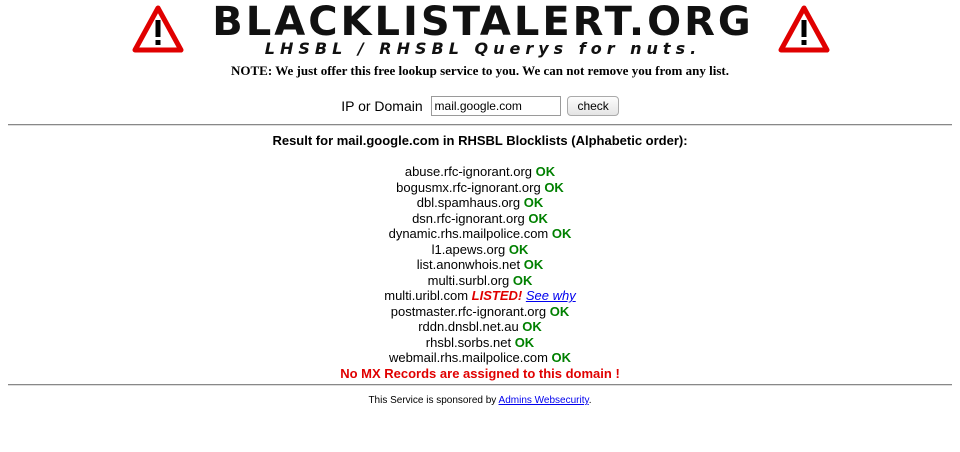 The height and width of the screenshot is (452, 960). What do you see at coordinates (590, 400) in the screenshot?
I see `sponsor-suffix: .` at bounding box center [590, 400].